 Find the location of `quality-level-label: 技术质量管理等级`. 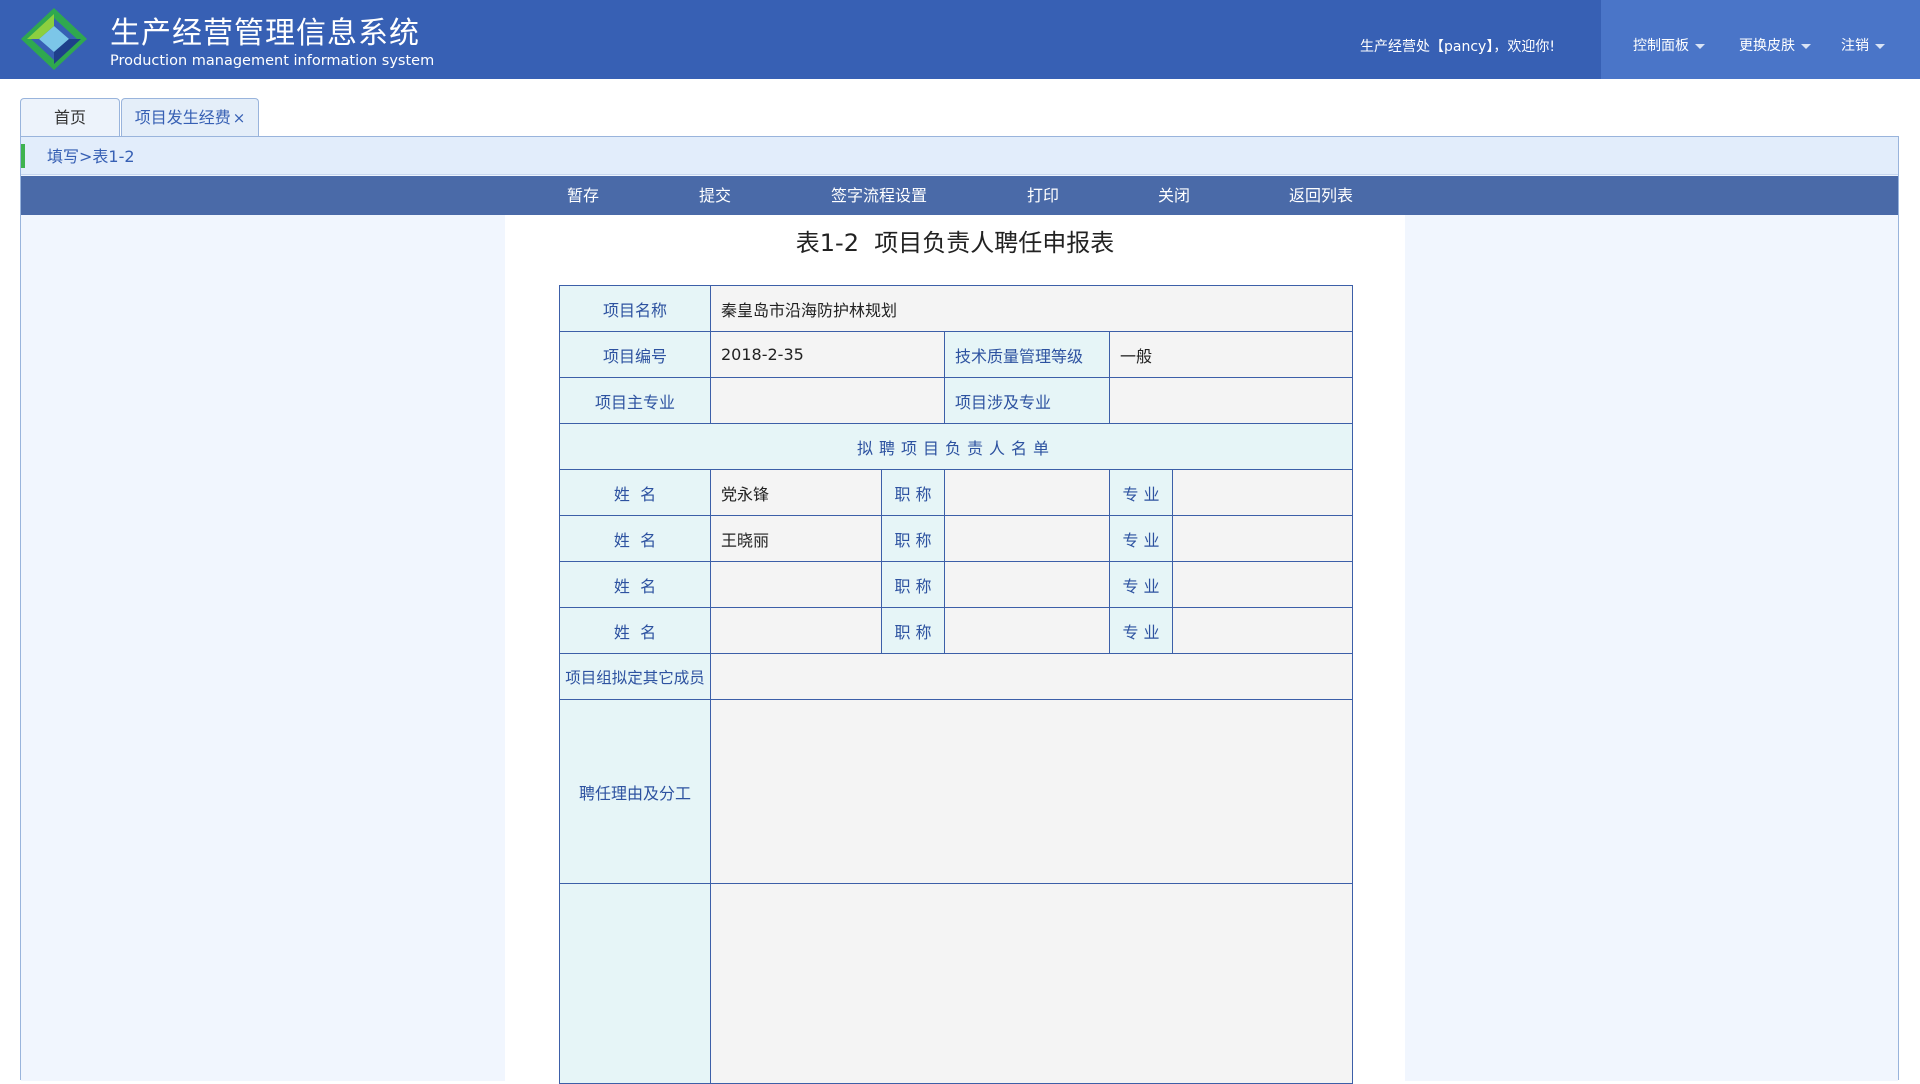

quality-level-label: 技术质量管理等级 is located at coordinates (1027, 354).